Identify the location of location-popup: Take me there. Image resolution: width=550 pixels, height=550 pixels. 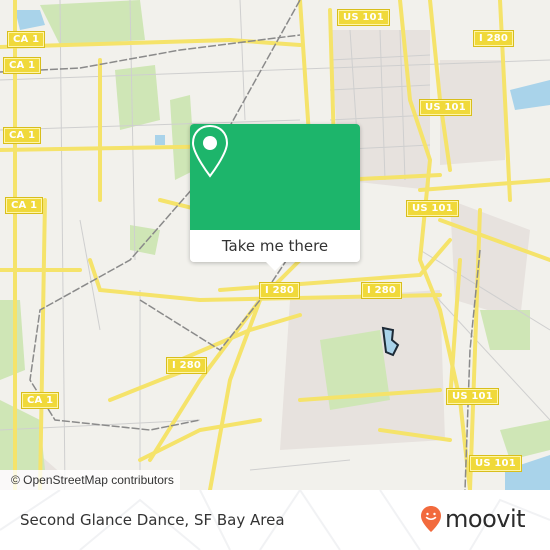
(275, 197).